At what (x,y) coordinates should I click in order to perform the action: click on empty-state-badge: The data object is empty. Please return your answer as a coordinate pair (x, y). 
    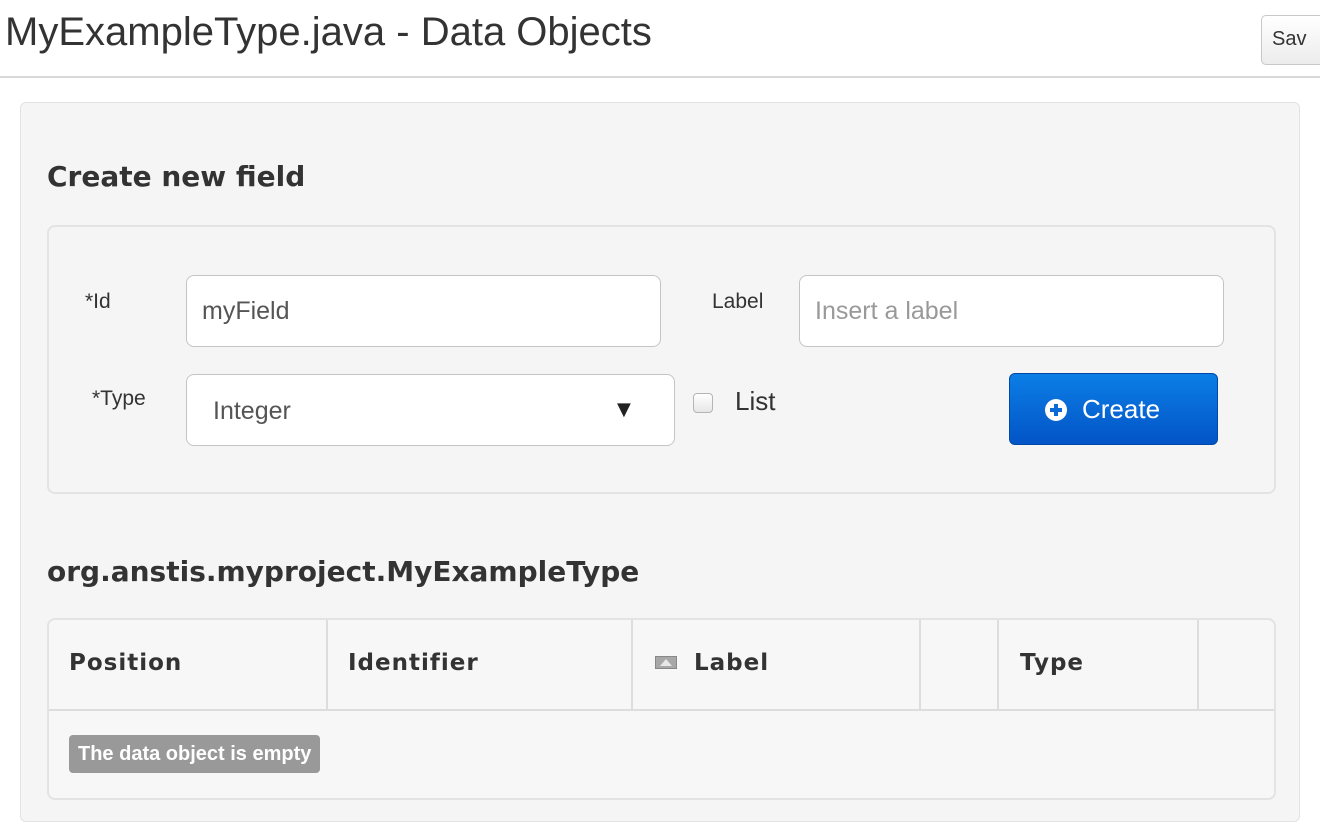
    Looking at the image, I should click on (195, 754).